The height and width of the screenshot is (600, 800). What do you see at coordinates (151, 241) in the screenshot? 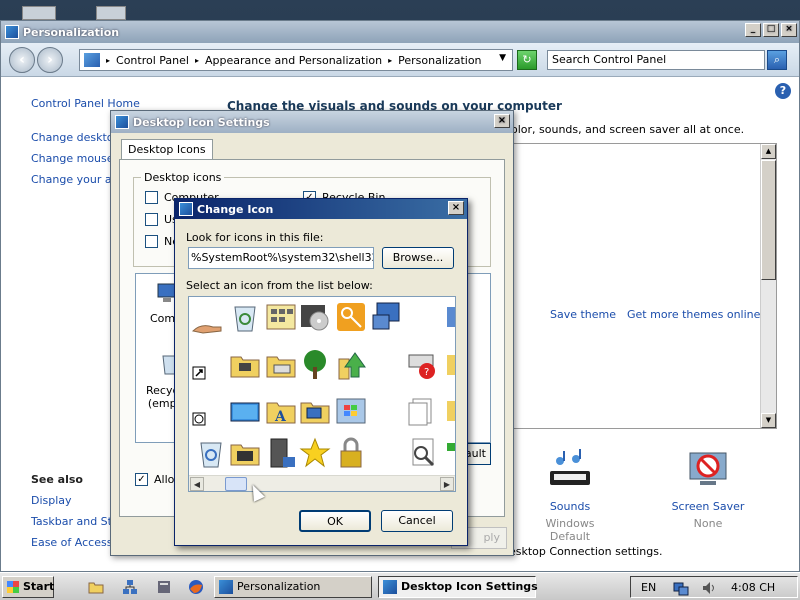
I see `network-checkbox` at bounding box center [151, 241].